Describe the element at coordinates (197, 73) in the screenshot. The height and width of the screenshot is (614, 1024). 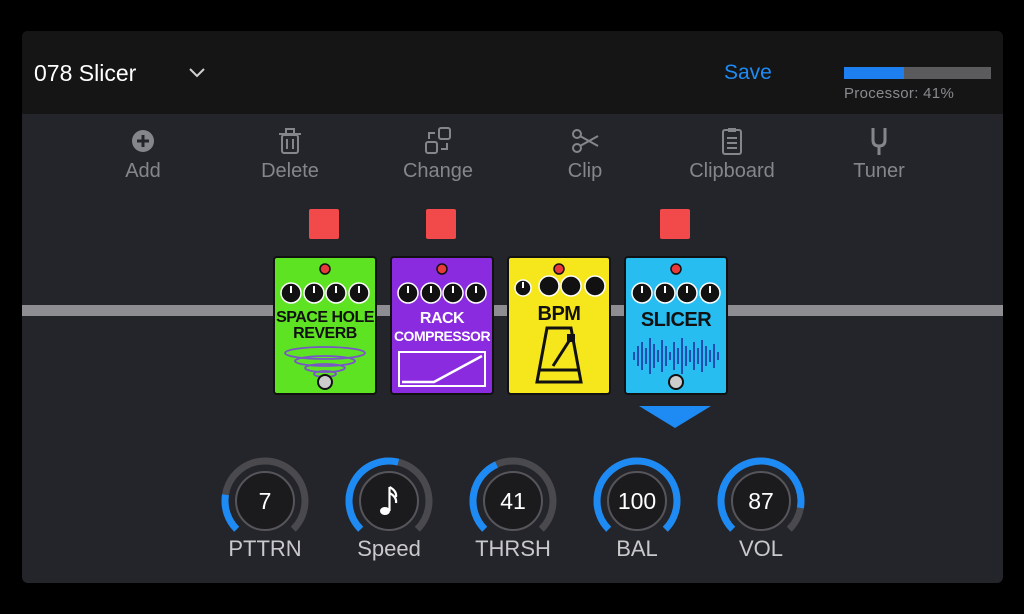
I see `chevron-down-icon` at that location.